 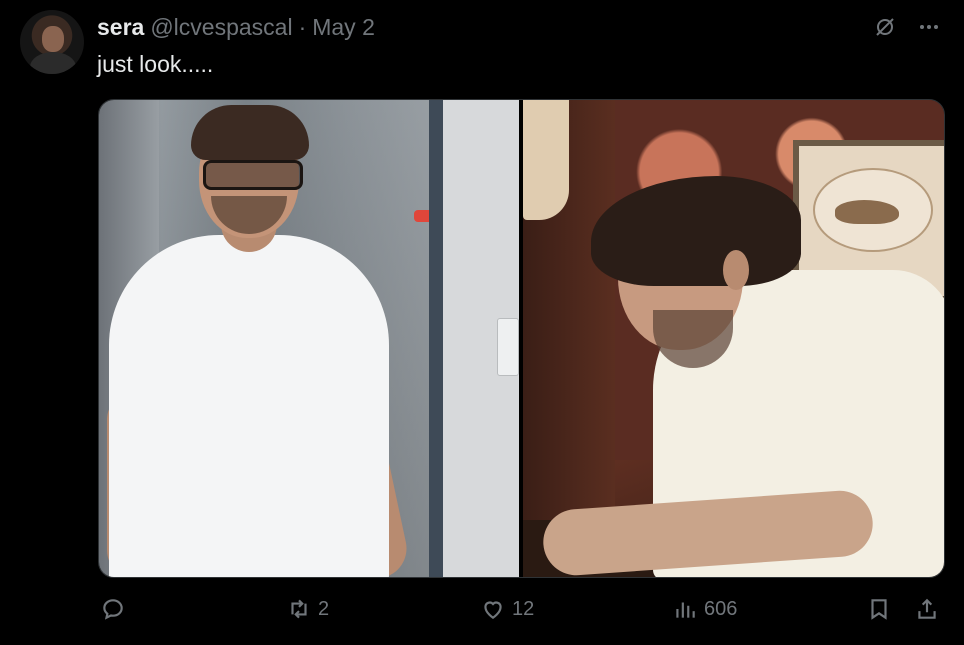 I want to click on reply-button, so click(x=116, y=609).